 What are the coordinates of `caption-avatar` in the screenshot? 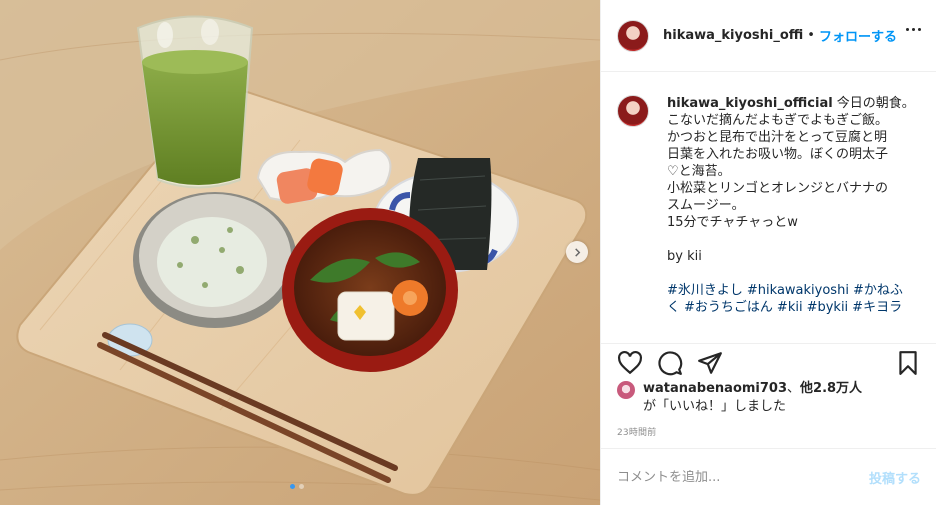 It's located at (633, 111).